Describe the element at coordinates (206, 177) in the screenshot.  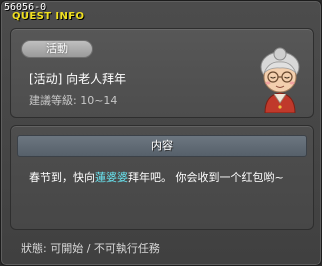
I see `description-text-after: 拜年吧。 你会收到一个红包哟~` at that location.